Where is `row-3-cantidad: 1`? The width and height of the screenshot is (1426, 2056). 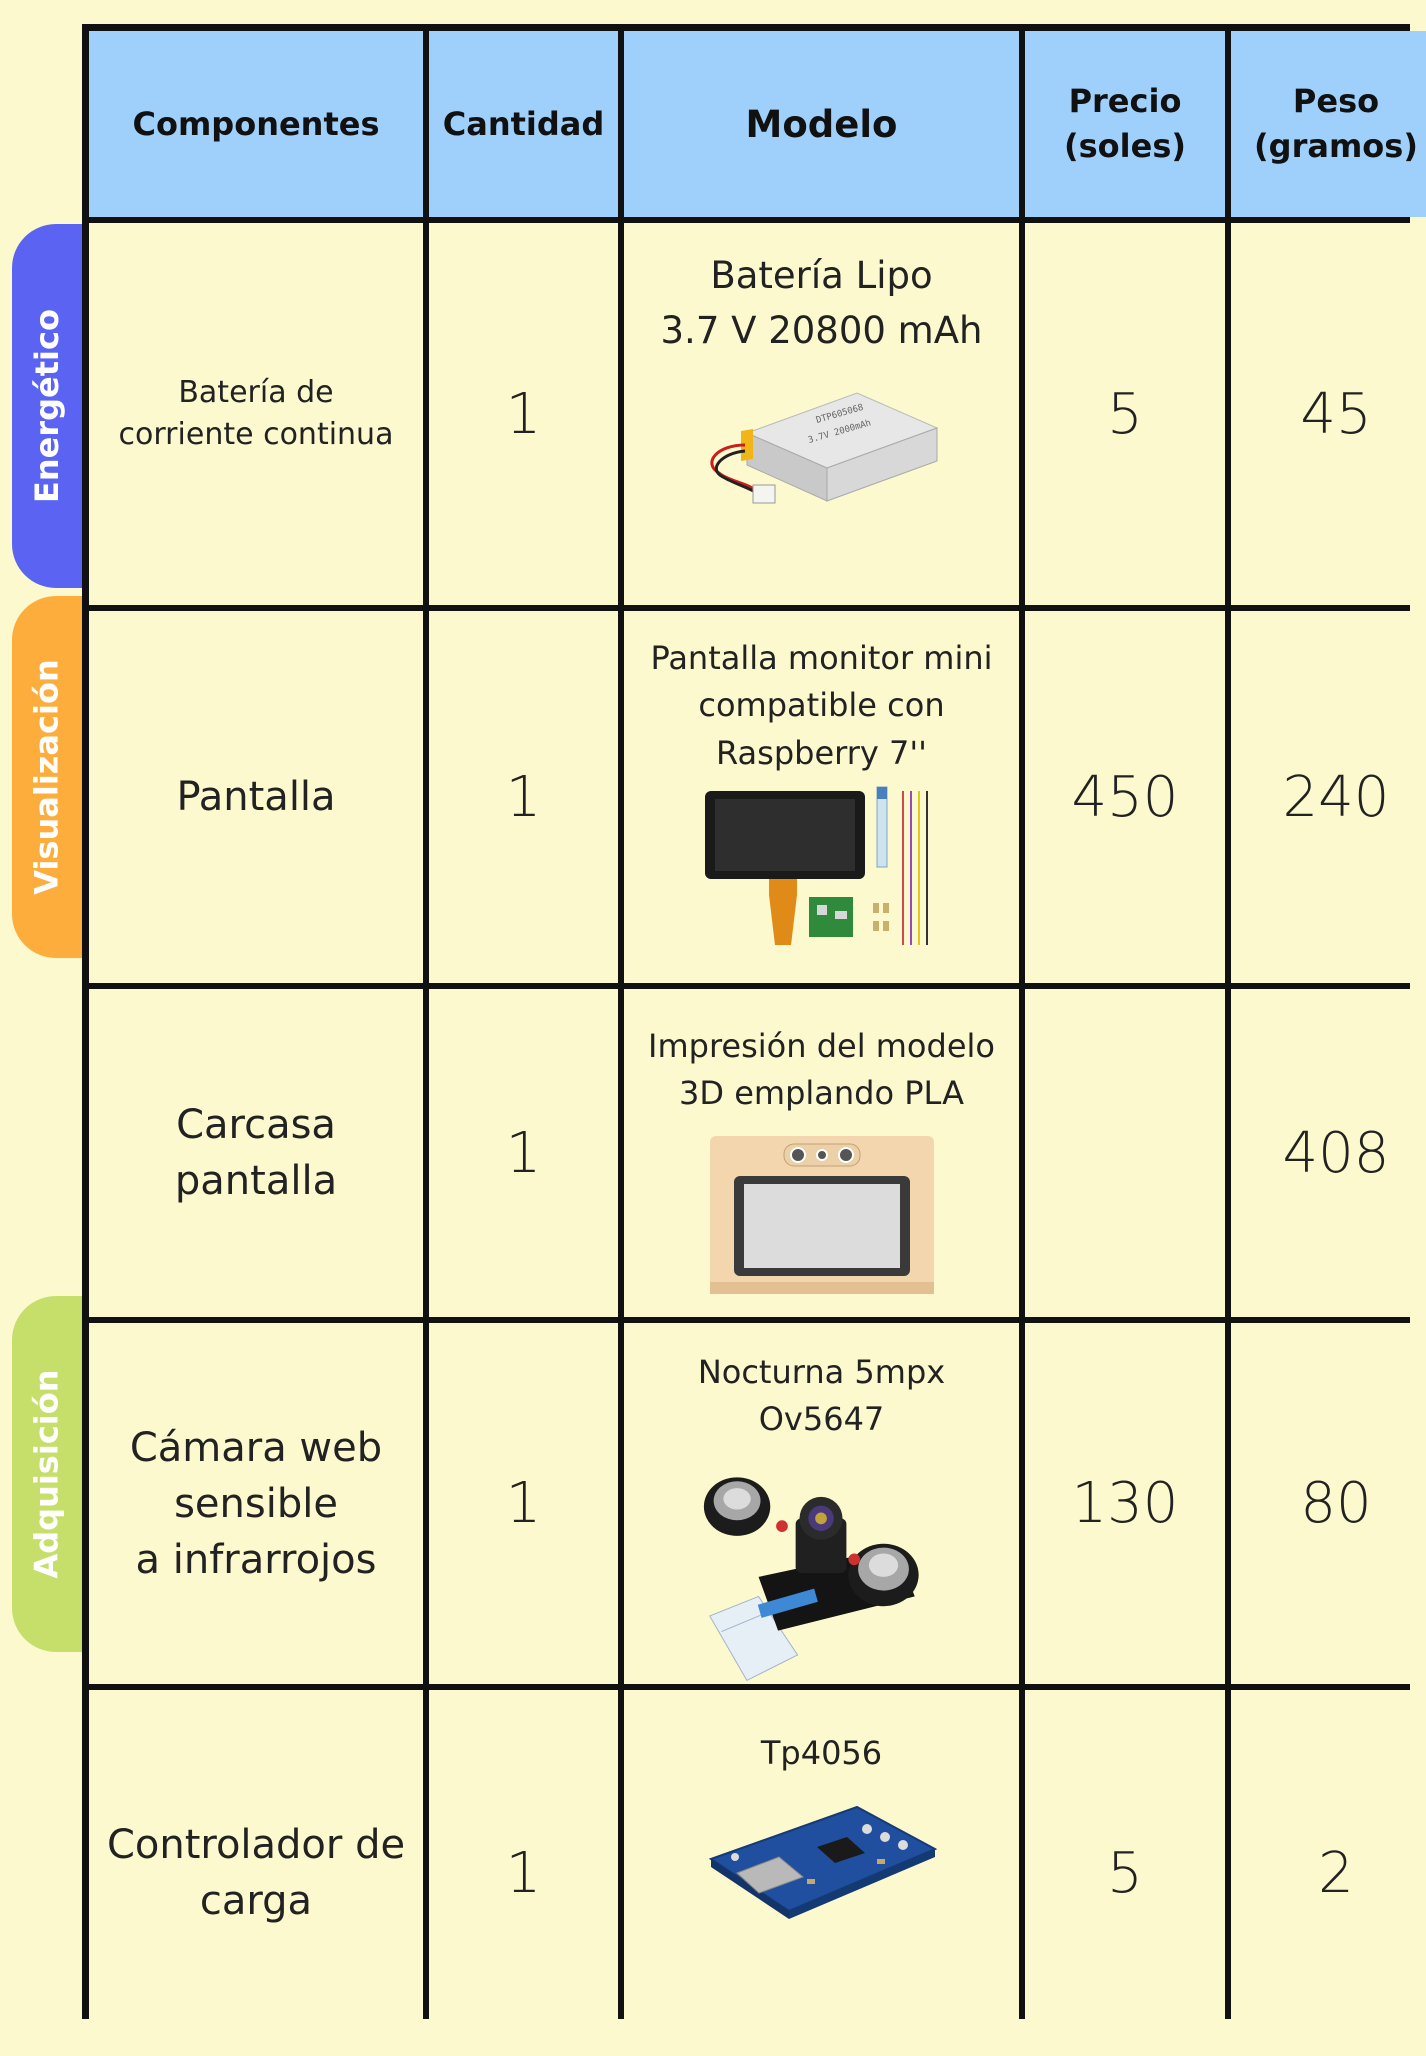 row-3-cantidad: 1 is located at coordinates (523, 1153).